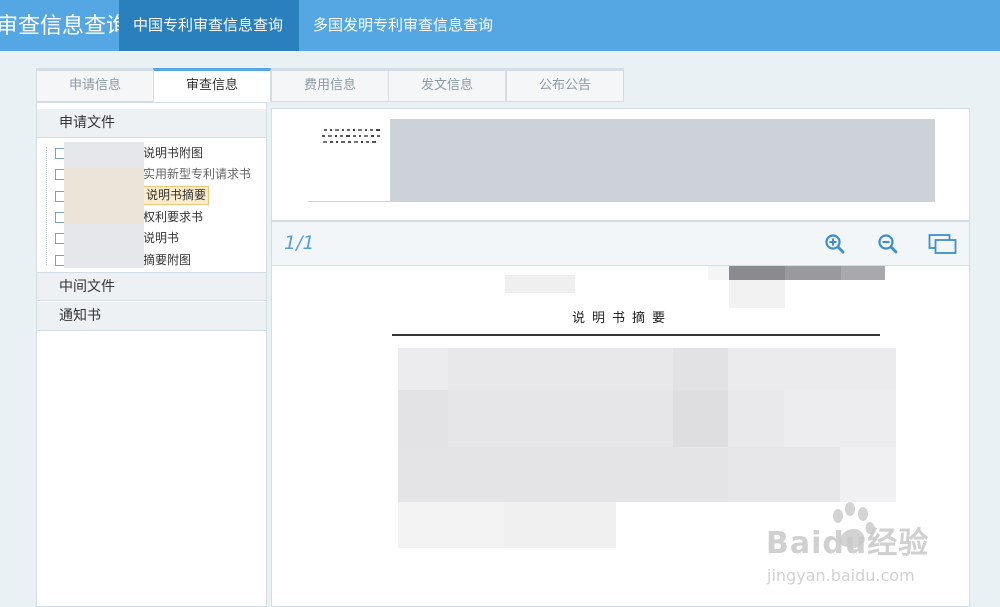  What do you see at coordinates (209, 25) in the screenshot?
I see `nav-china-patent-query: 中国专利审查信息查询` at bounding box center [209, 25].